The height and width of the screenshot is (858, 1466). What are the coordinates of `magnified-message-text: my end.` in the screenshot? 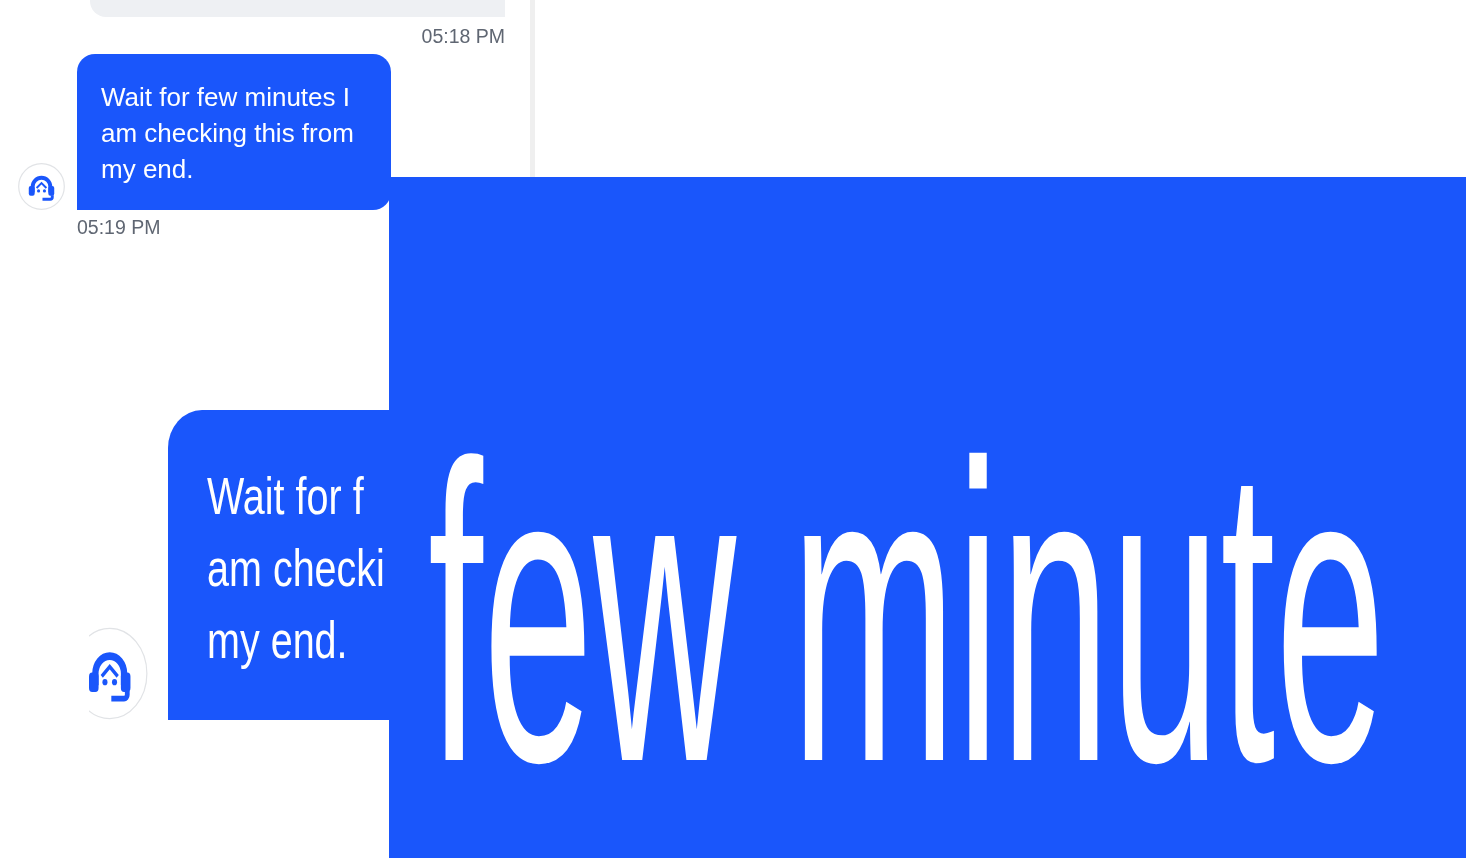 It's located at (277, 640).